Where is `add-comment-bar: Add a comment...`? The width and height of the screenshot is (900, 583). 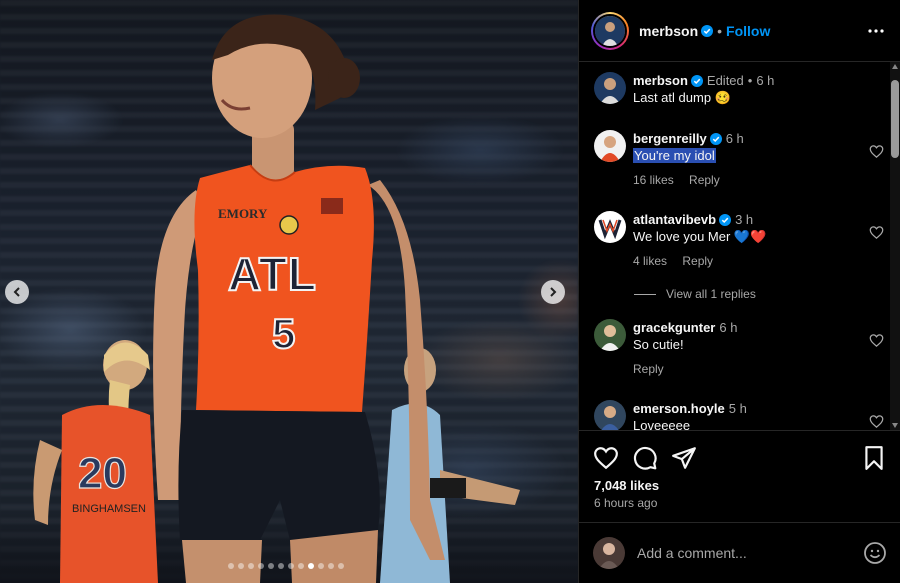 add-comment-bar: Add a comment... is located at coordinates (739, 552).